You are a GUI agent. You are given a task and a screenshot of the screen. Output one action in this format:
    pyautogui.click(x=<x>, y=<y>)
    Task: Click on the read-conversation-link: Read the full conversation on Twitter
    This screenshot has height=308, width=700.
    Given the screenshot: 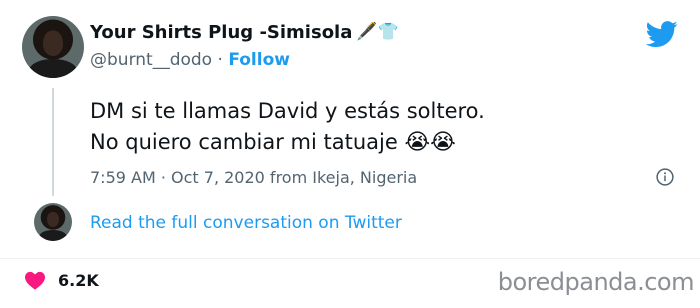 What is the action you would take?
    pyautogui.click(x=246, y=223)
    